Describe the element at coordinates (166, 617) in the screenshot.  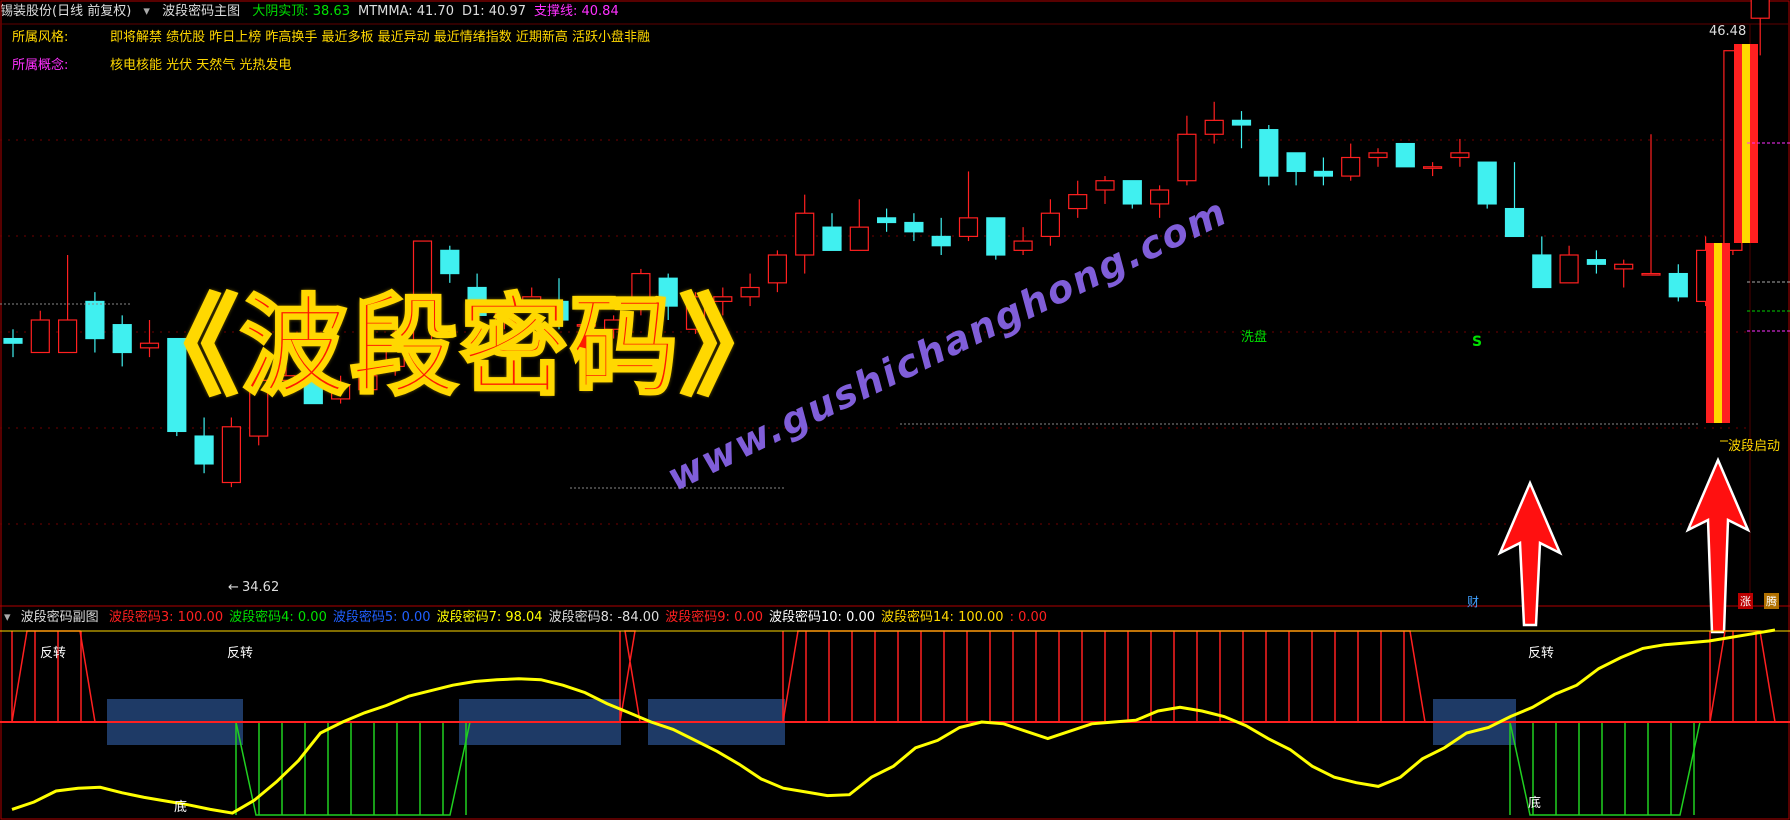
I see `sub-value-0: 波段密码3: 100.00` at that location.